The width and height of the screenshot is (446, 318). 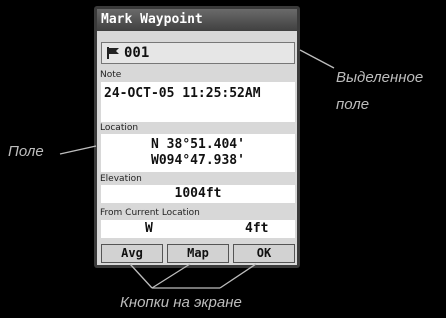 I want to click on from-current-location-label: From Current Location, so click(x=150, y=213).